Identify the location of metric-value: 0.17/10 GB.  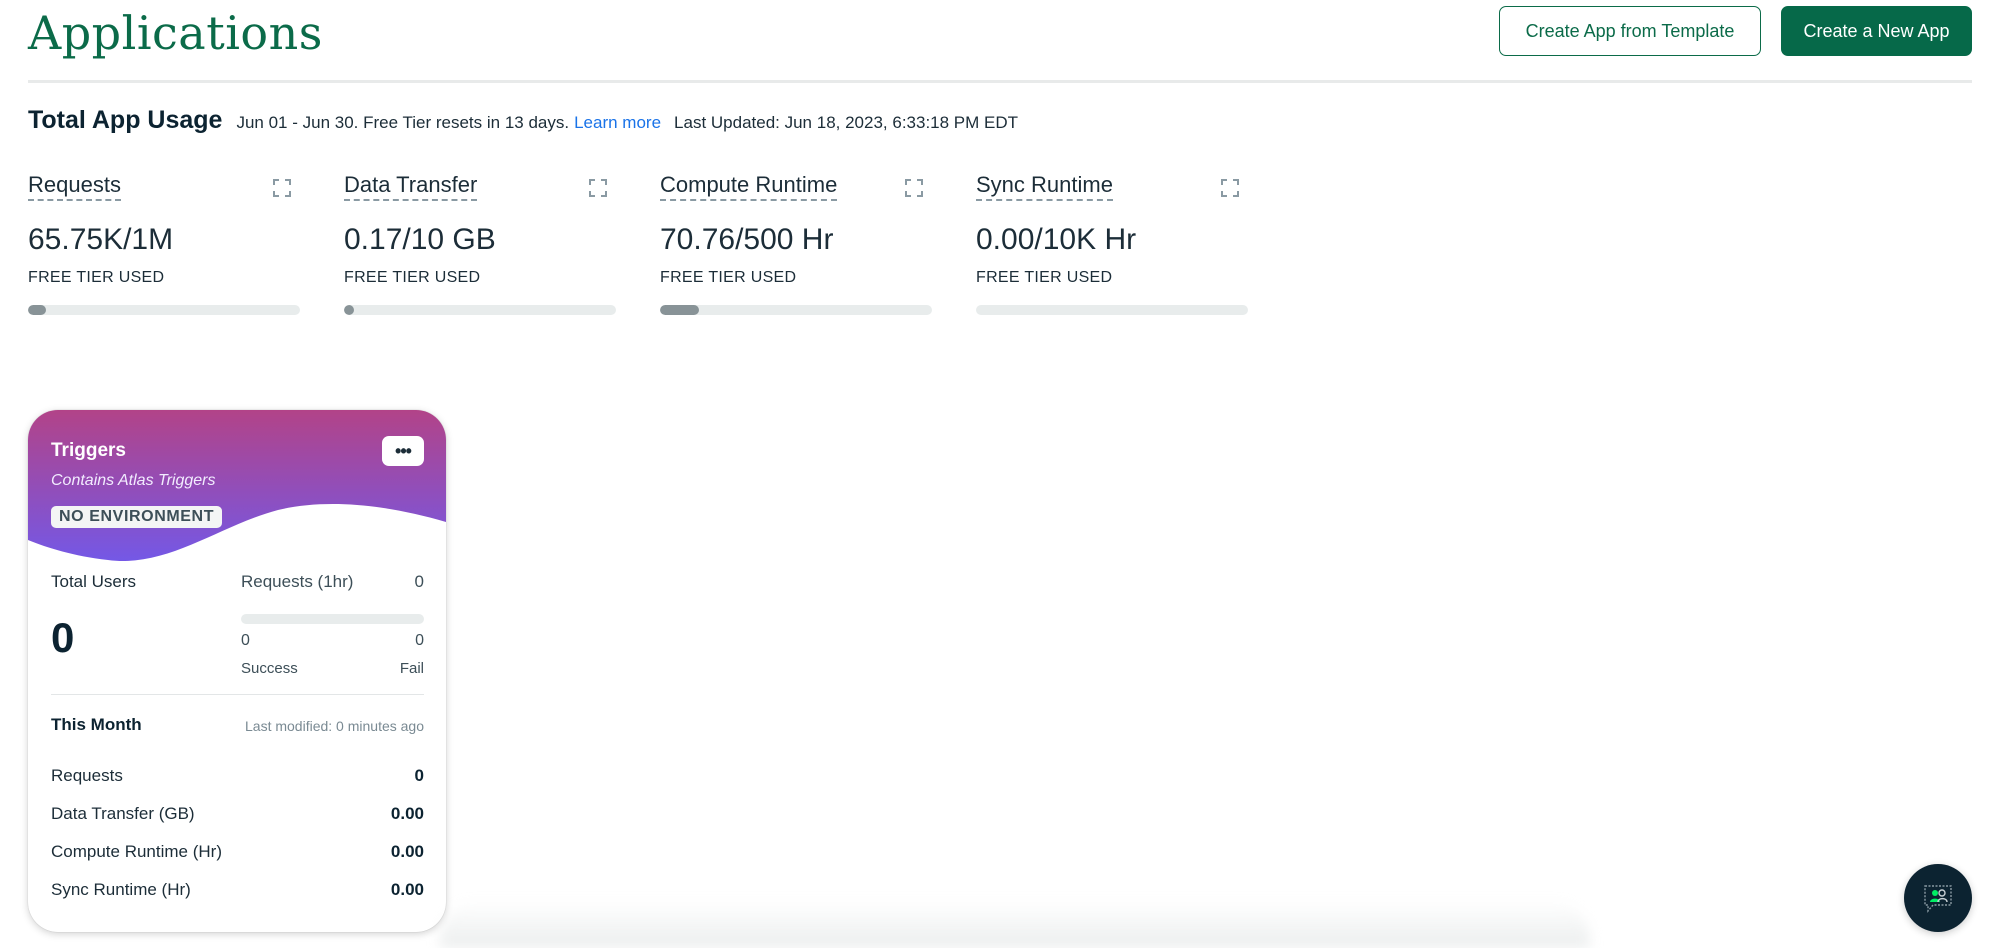
(420, 239).